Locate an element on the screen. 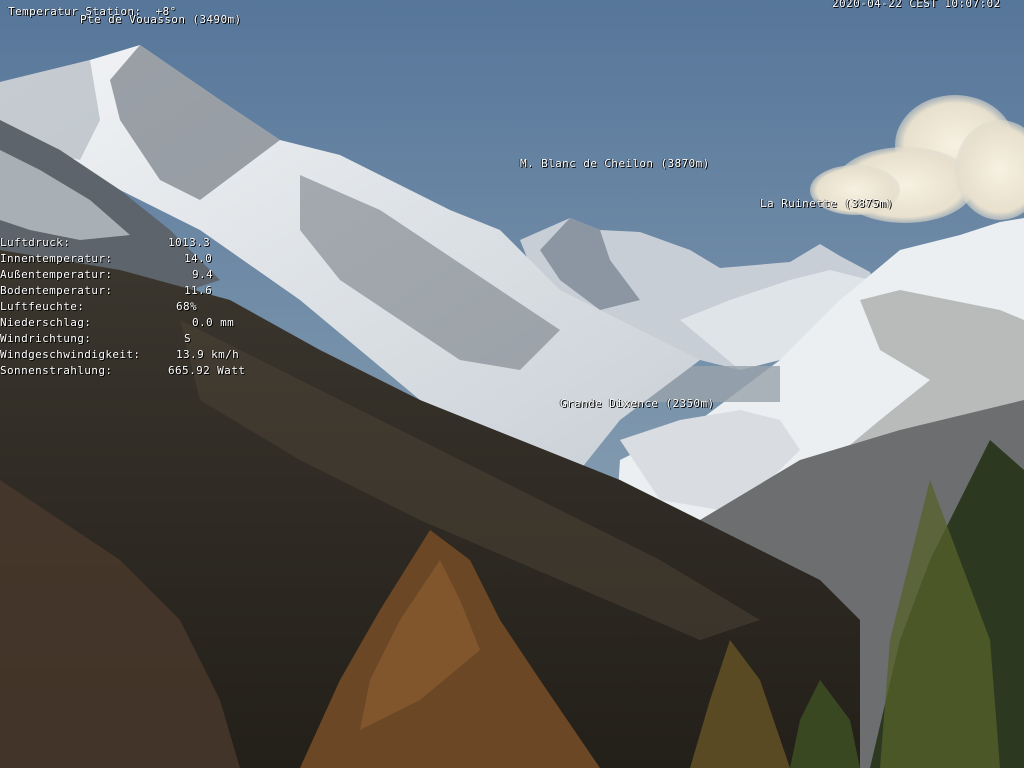 This screenshot has width=1024, height=768. weather-label: Sonnenstrahlung: is located at coordinates (56, 370).